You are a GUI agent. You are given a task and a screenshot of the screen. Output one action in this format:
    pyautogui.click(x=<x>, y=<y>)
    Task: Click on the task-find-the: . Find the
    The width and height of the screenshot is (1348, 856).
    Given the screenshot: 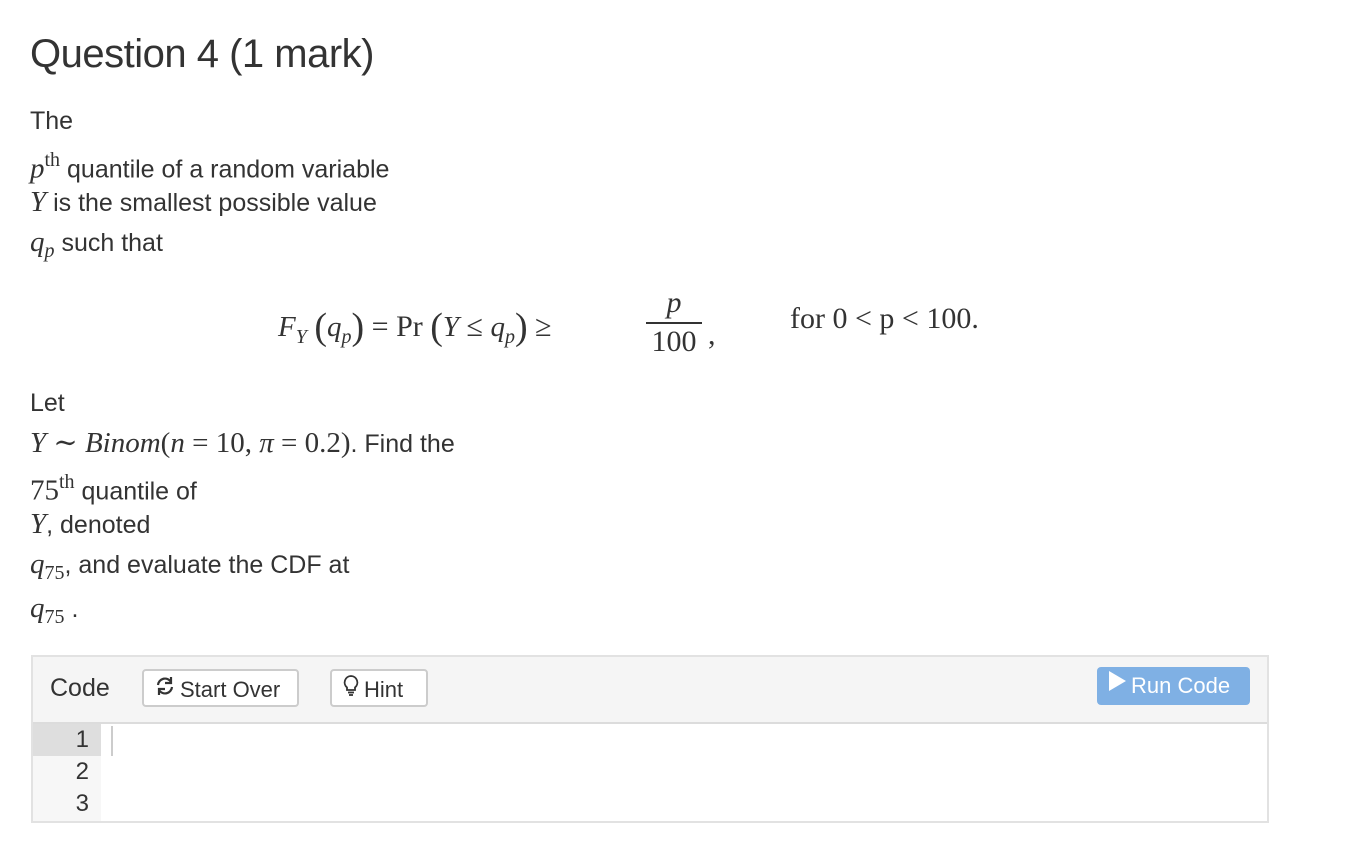 What is the action you would take?
    pyautogui.click(x=402, y=444)
    